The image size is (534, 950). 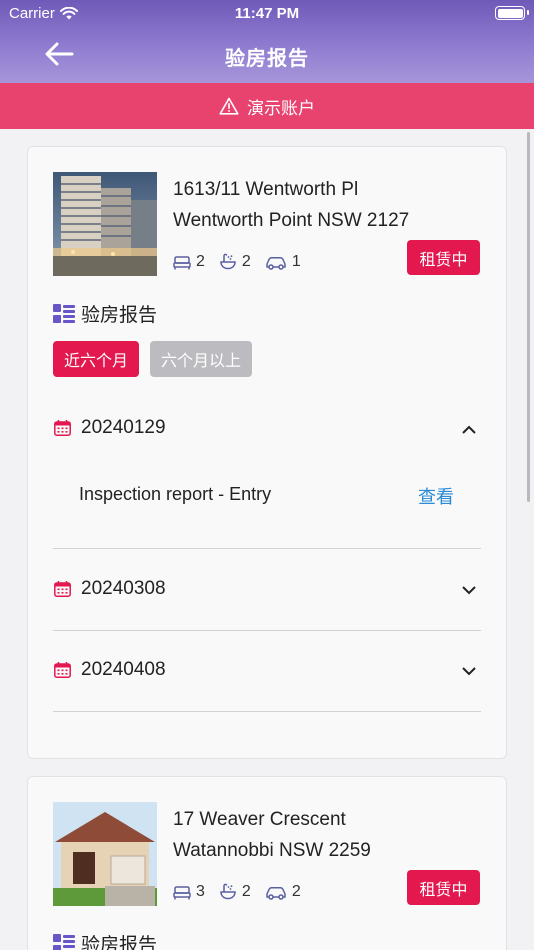 What do you see at coordinates (266, 189) in the screenshot?
I see `address-line1: 1613/11 Wentworth Pl` at bounding box center [266, 189].